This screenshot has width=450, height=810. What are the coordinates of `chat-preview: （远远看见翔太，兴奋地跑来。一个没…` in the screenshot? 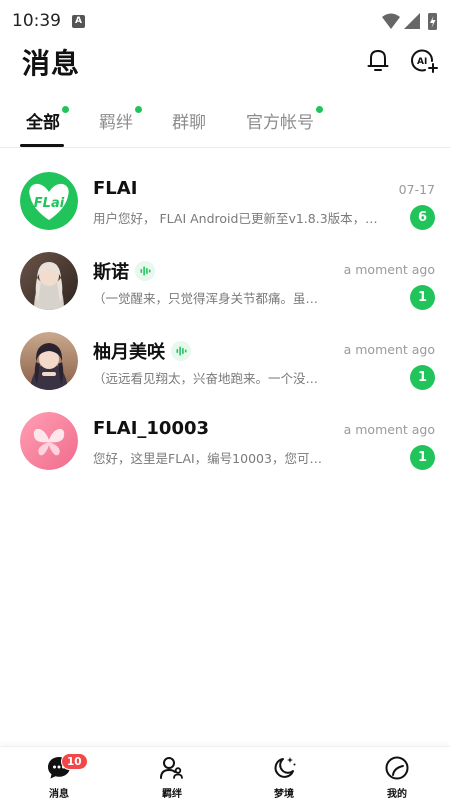 It's located at (206, 378).